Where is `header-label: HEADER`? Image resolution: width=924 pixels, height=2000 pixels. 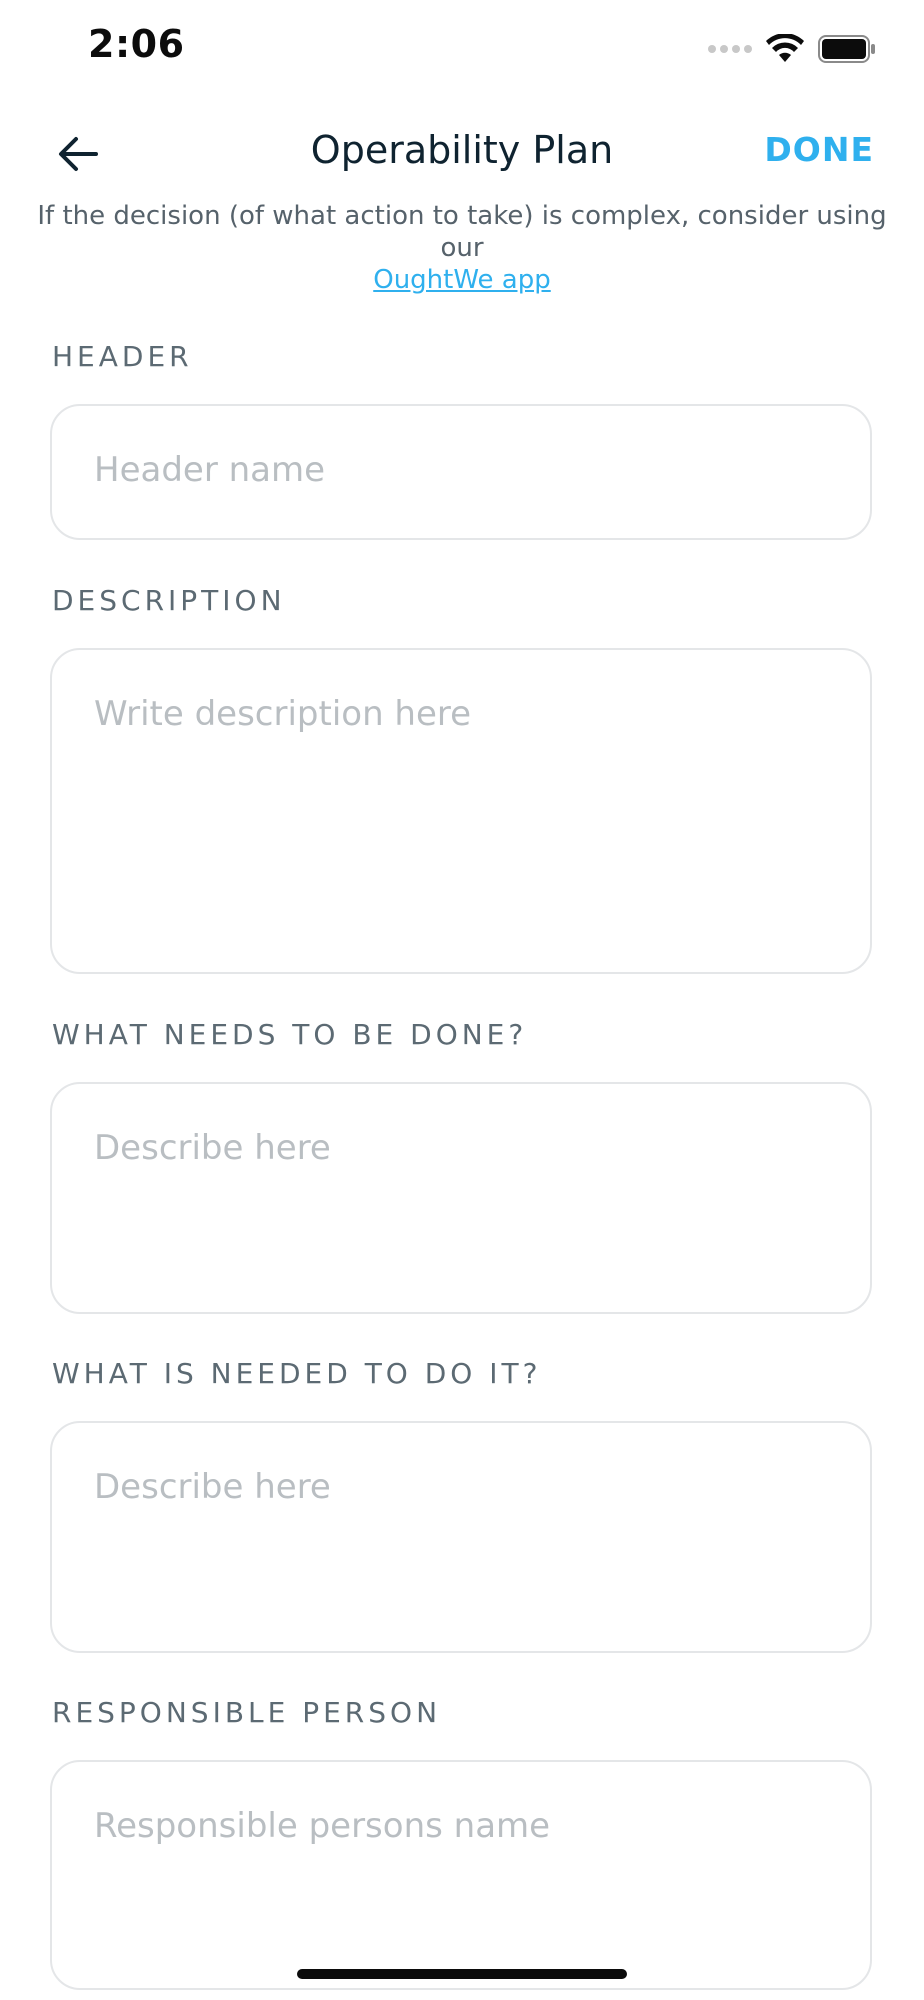 header-label: HEADER is located at coordinates (122, 356).